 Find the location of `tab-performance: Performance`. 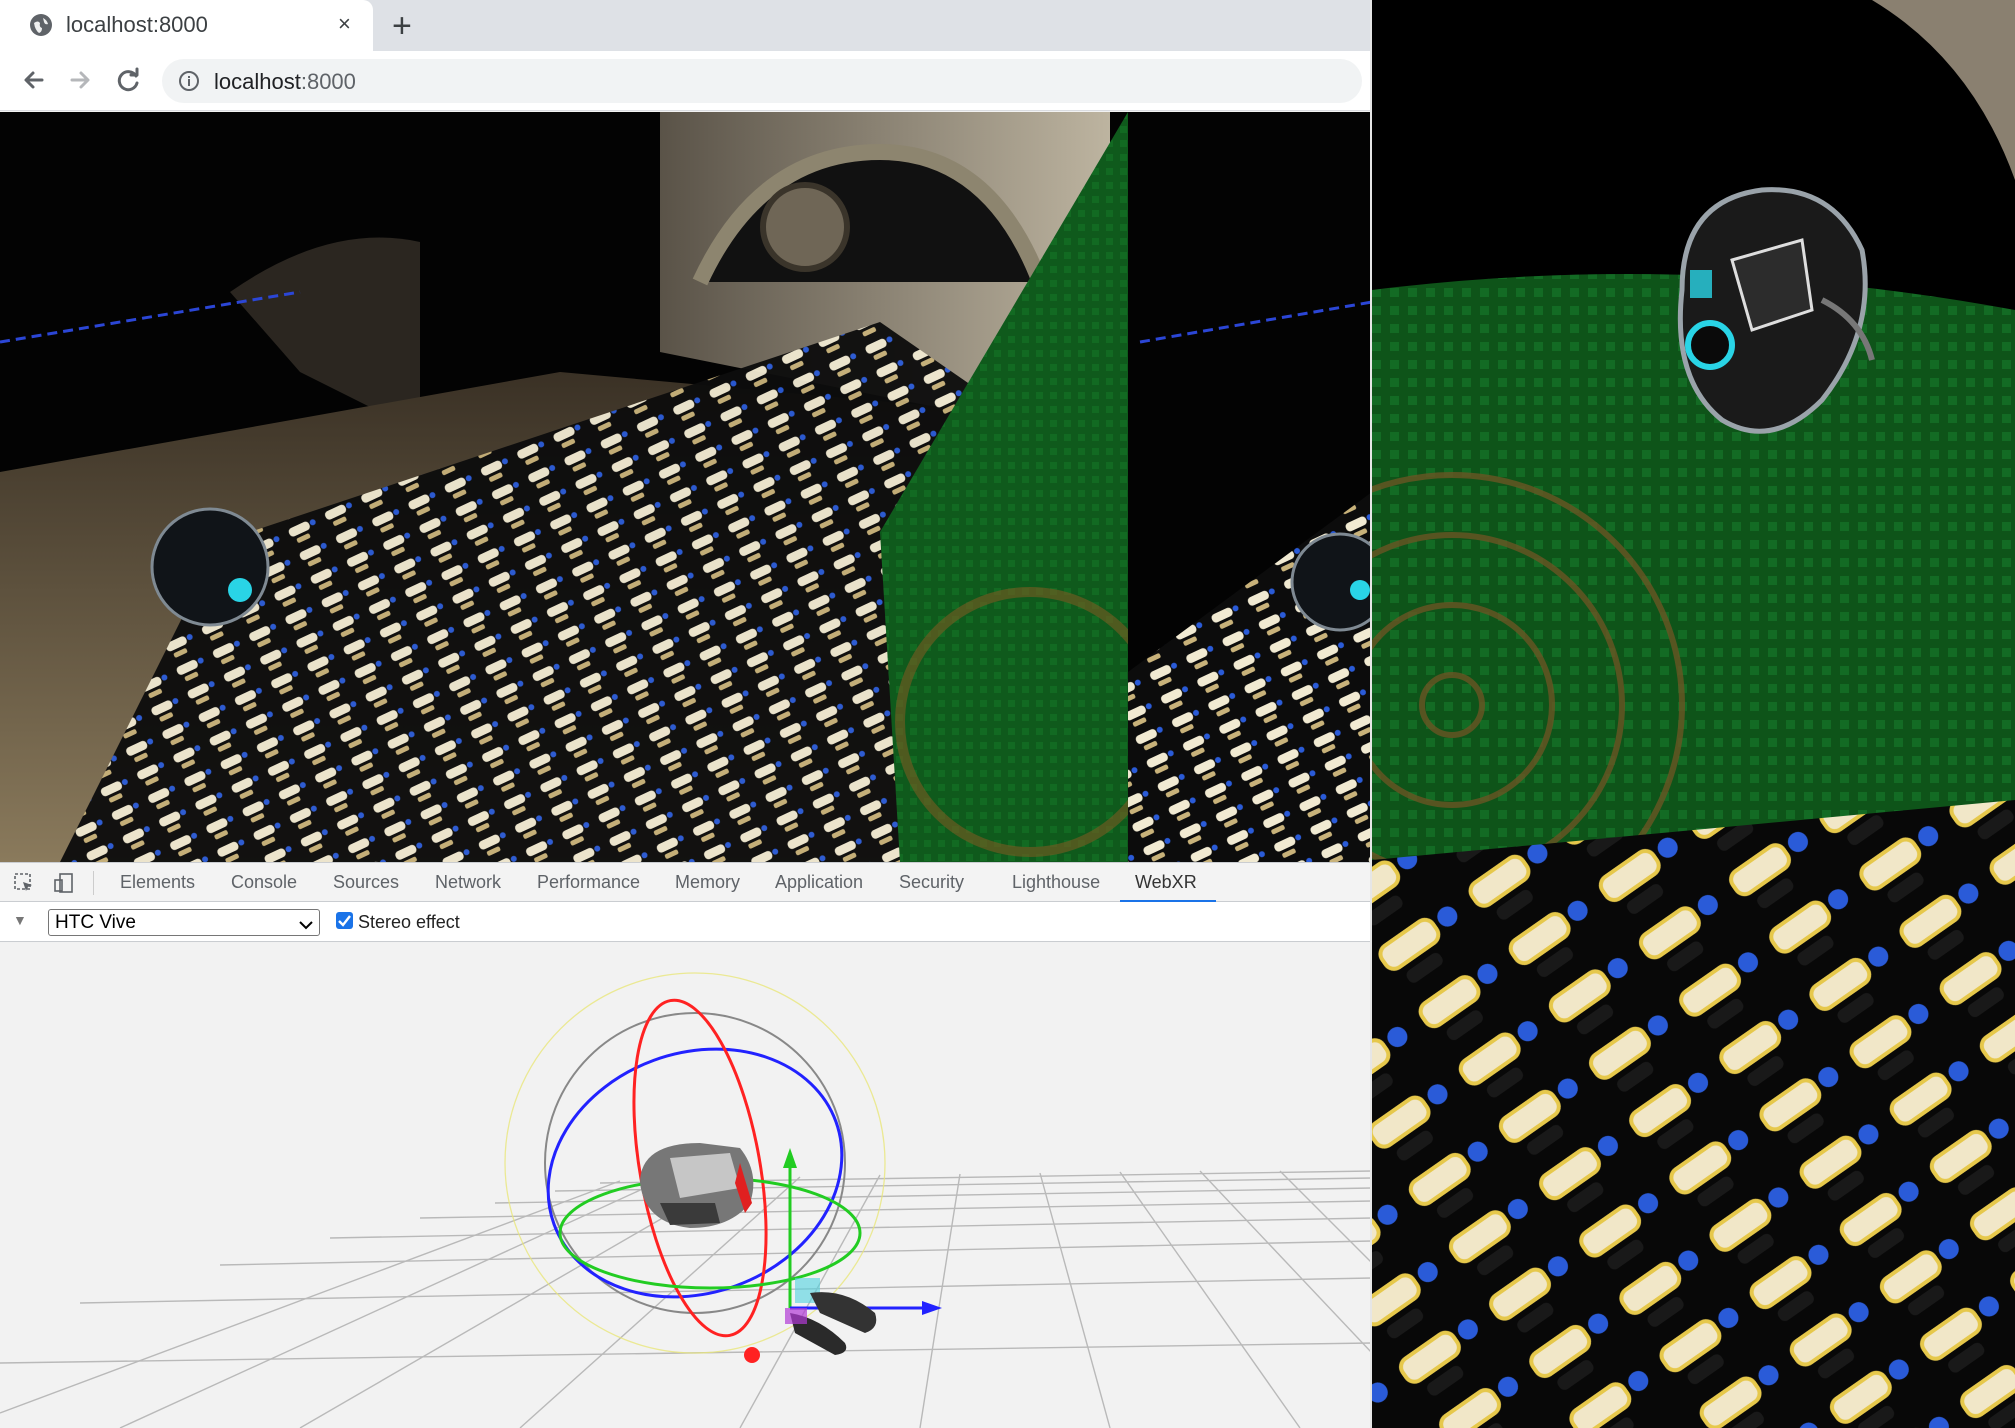

tab-performance: Performance is located at coordinates (588, 882).